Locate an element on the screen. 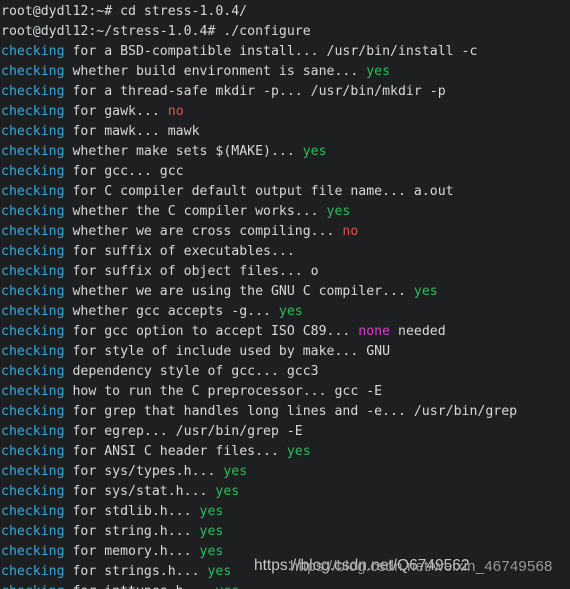 The height and width of the screenshot is (589, 570). terminal-line: checking for ANSI C header files... yes is located at coordinates (285, 452).